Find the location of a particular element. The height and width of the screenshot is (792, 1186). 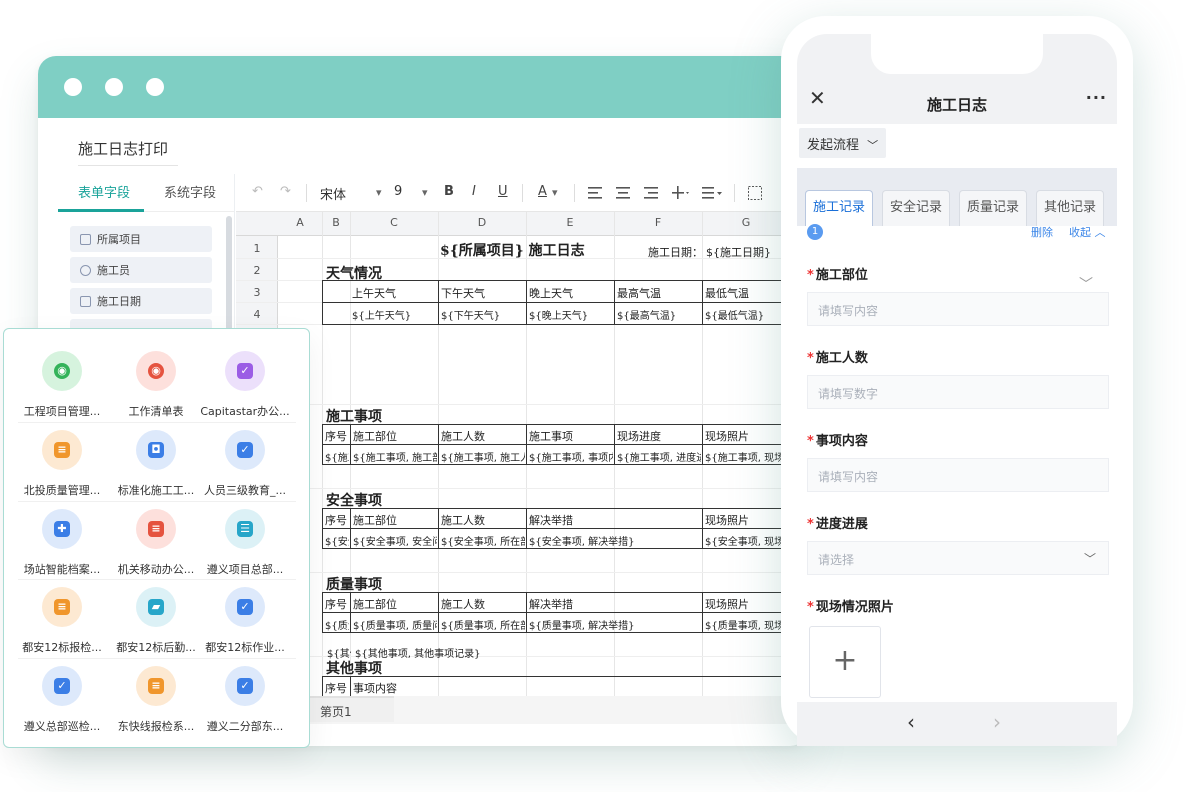

weather-header: 最高气温 is located at coordinates (639, 293).